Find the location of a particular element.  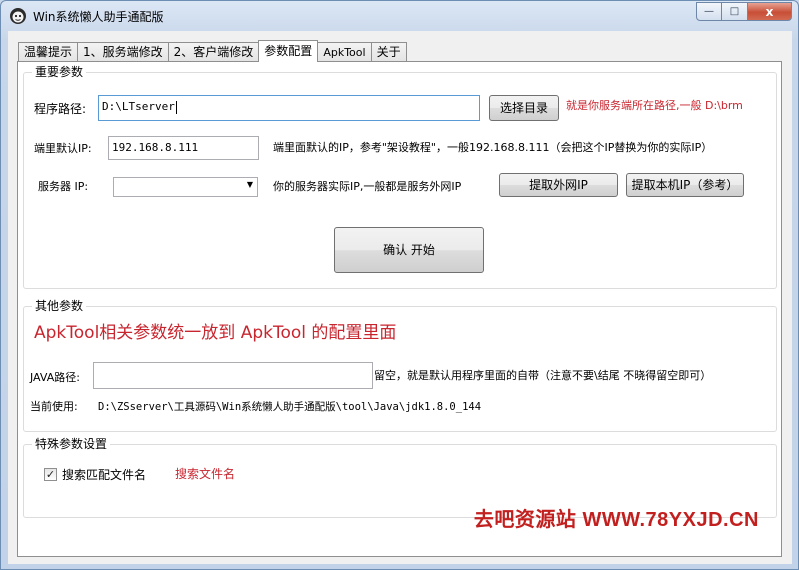

tab-strip: 温馨提示 1、服务端修改 2、客户端修改 参数配置 ApkTool 关于 is located at coordinates (212, 51).